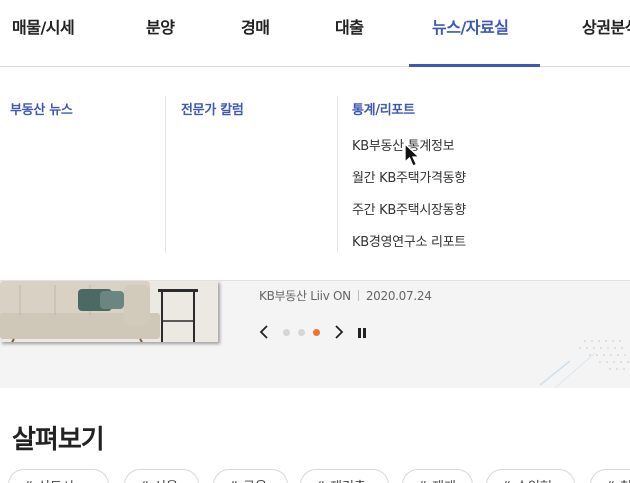  Describe the element at coordinates (264, 332) in the screenshot. I see `slider-prev-icon` at that location.